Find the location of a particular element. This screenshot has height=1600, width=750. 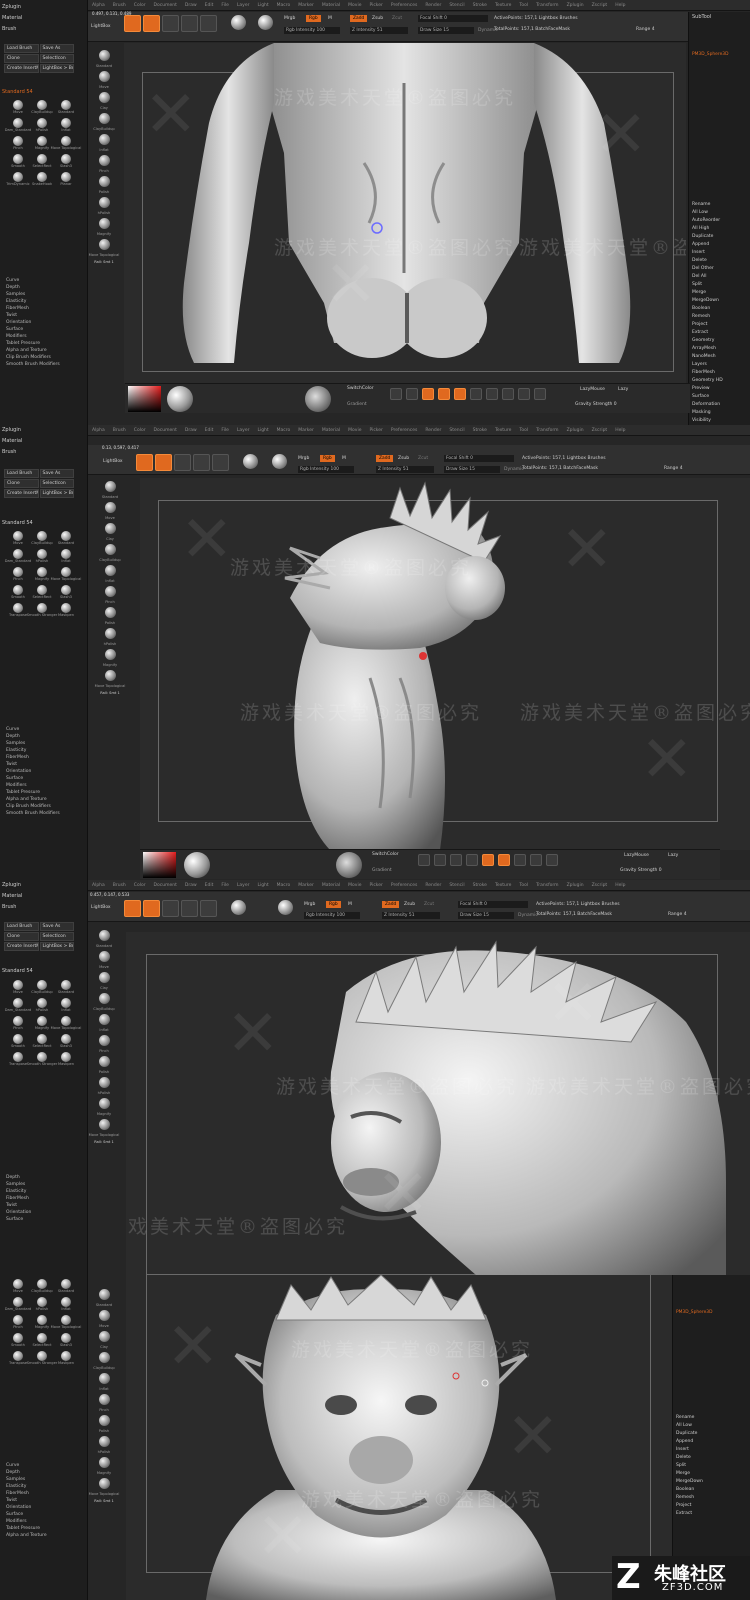

submenu-clip-brush-modifiers: Clip Brush Modifiers is located at coordinates (33, 357).